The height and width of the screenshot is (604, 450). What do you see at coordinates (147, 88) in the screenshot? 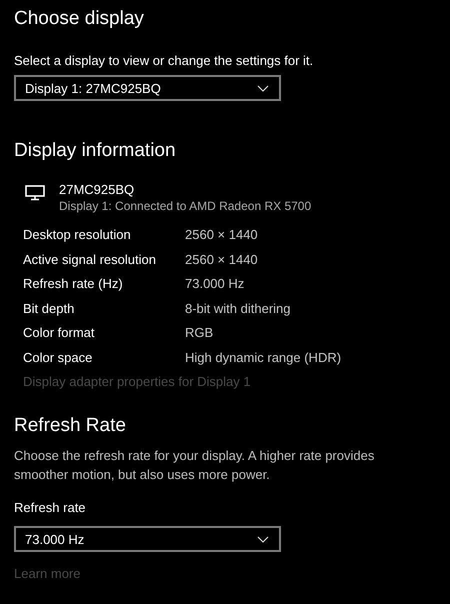
I see `dropdown: Display 1: 27MC925BQ` at bounding box center [147, 88].